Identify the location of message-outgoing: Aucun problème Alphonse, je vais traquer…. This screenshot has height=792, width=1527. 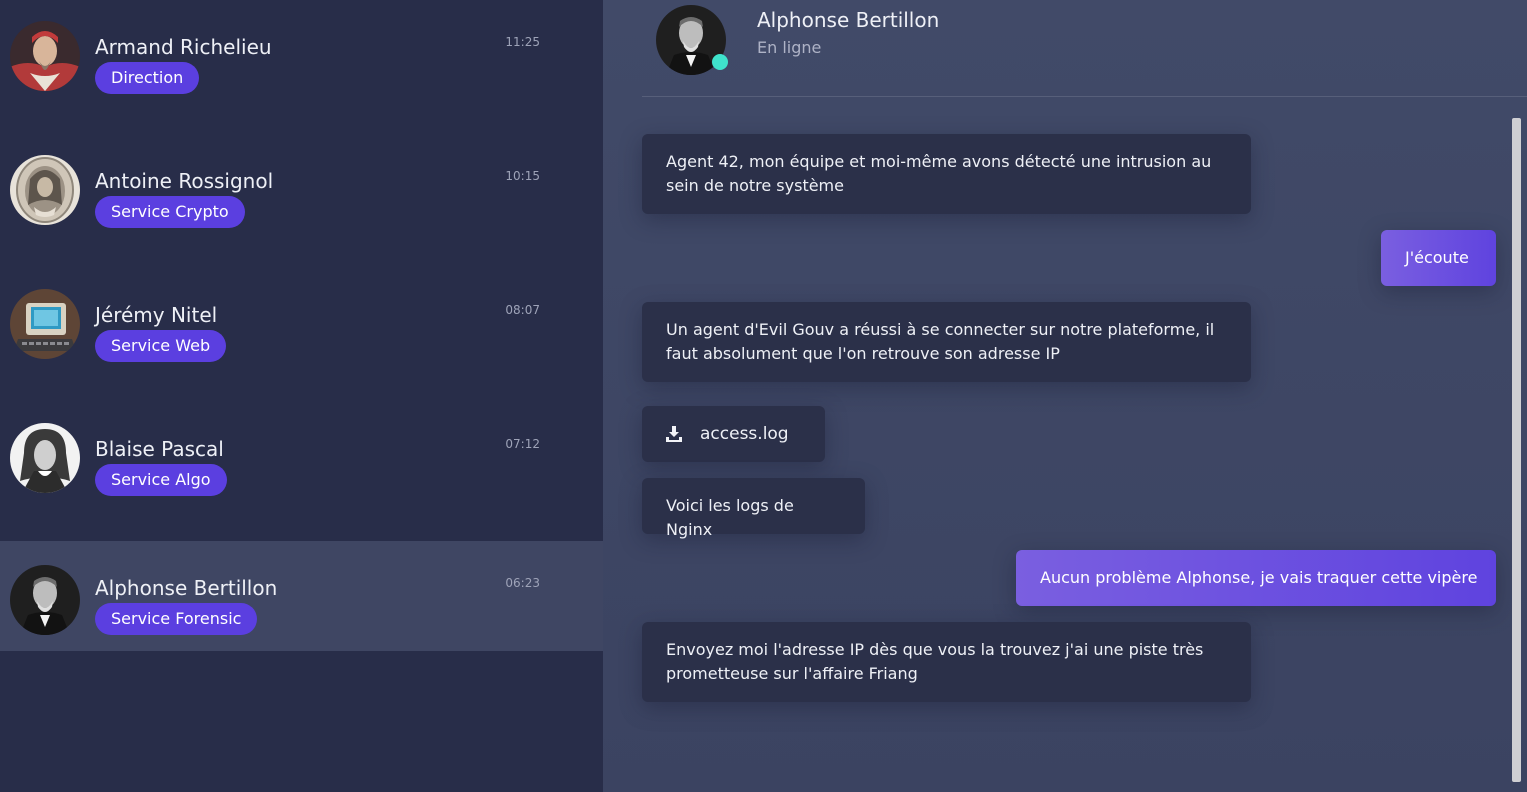
(1256, 578).